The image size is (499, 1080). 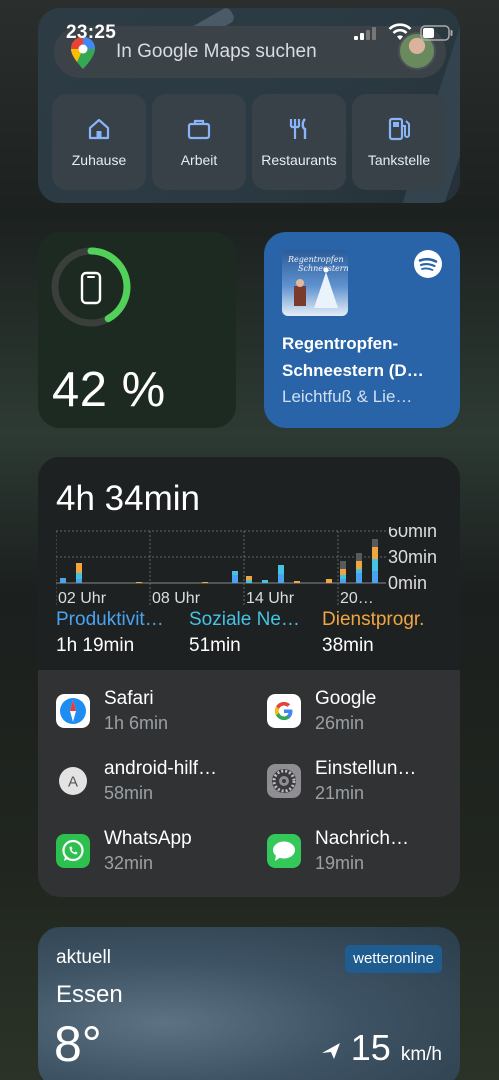 I want to click on cover-title-top: Regentropfen, so click(x=315, y=259).